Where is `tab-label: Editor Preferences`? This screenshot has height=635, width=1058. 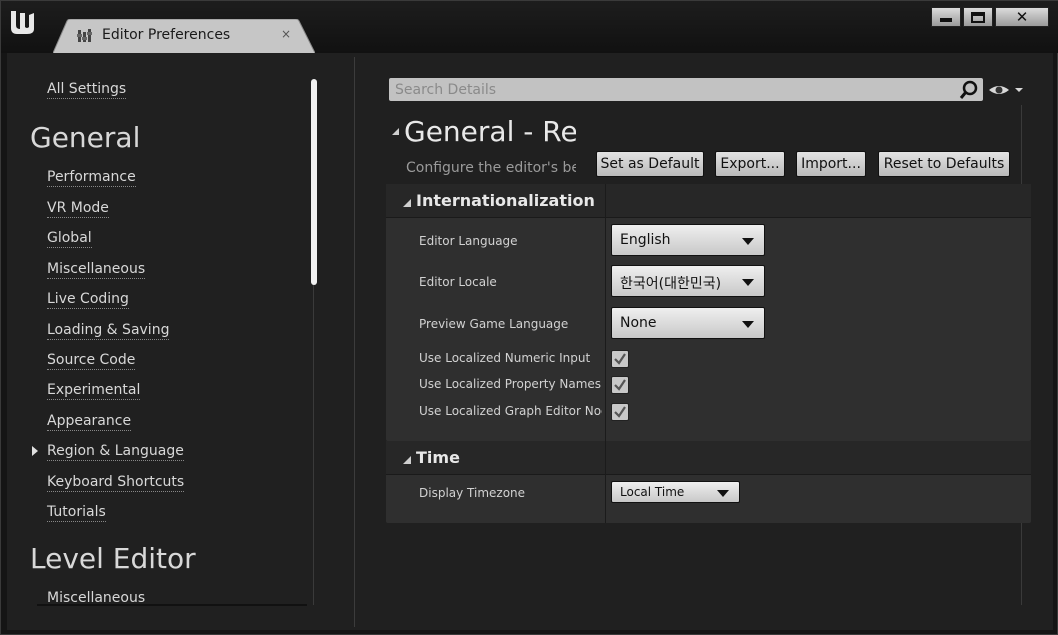 tab-label: Editor Preferences is located at coordinates (166, 35).